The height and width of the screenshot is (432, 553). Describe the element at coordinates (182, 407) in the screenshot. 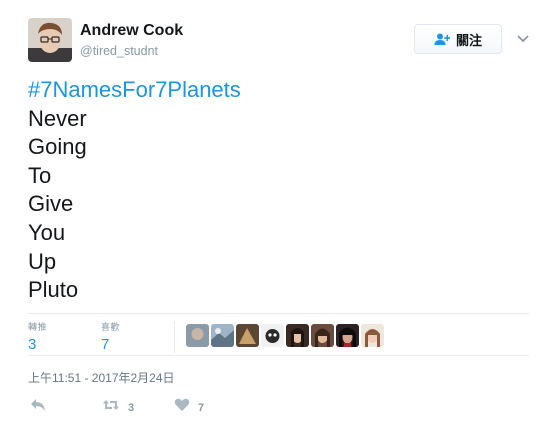

I see `heart-icon` at that location.